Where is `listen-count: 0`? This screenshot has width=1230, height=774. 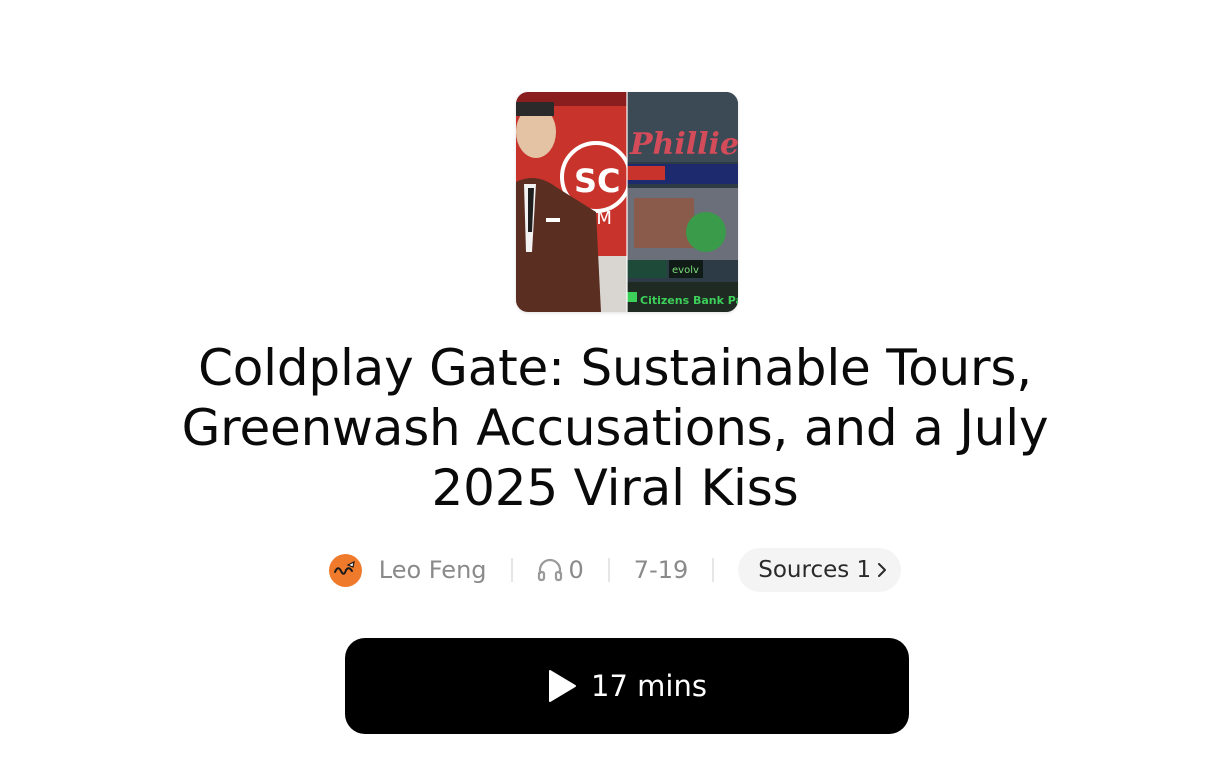
listen-count: 0 is located at coordinates (560, 570).